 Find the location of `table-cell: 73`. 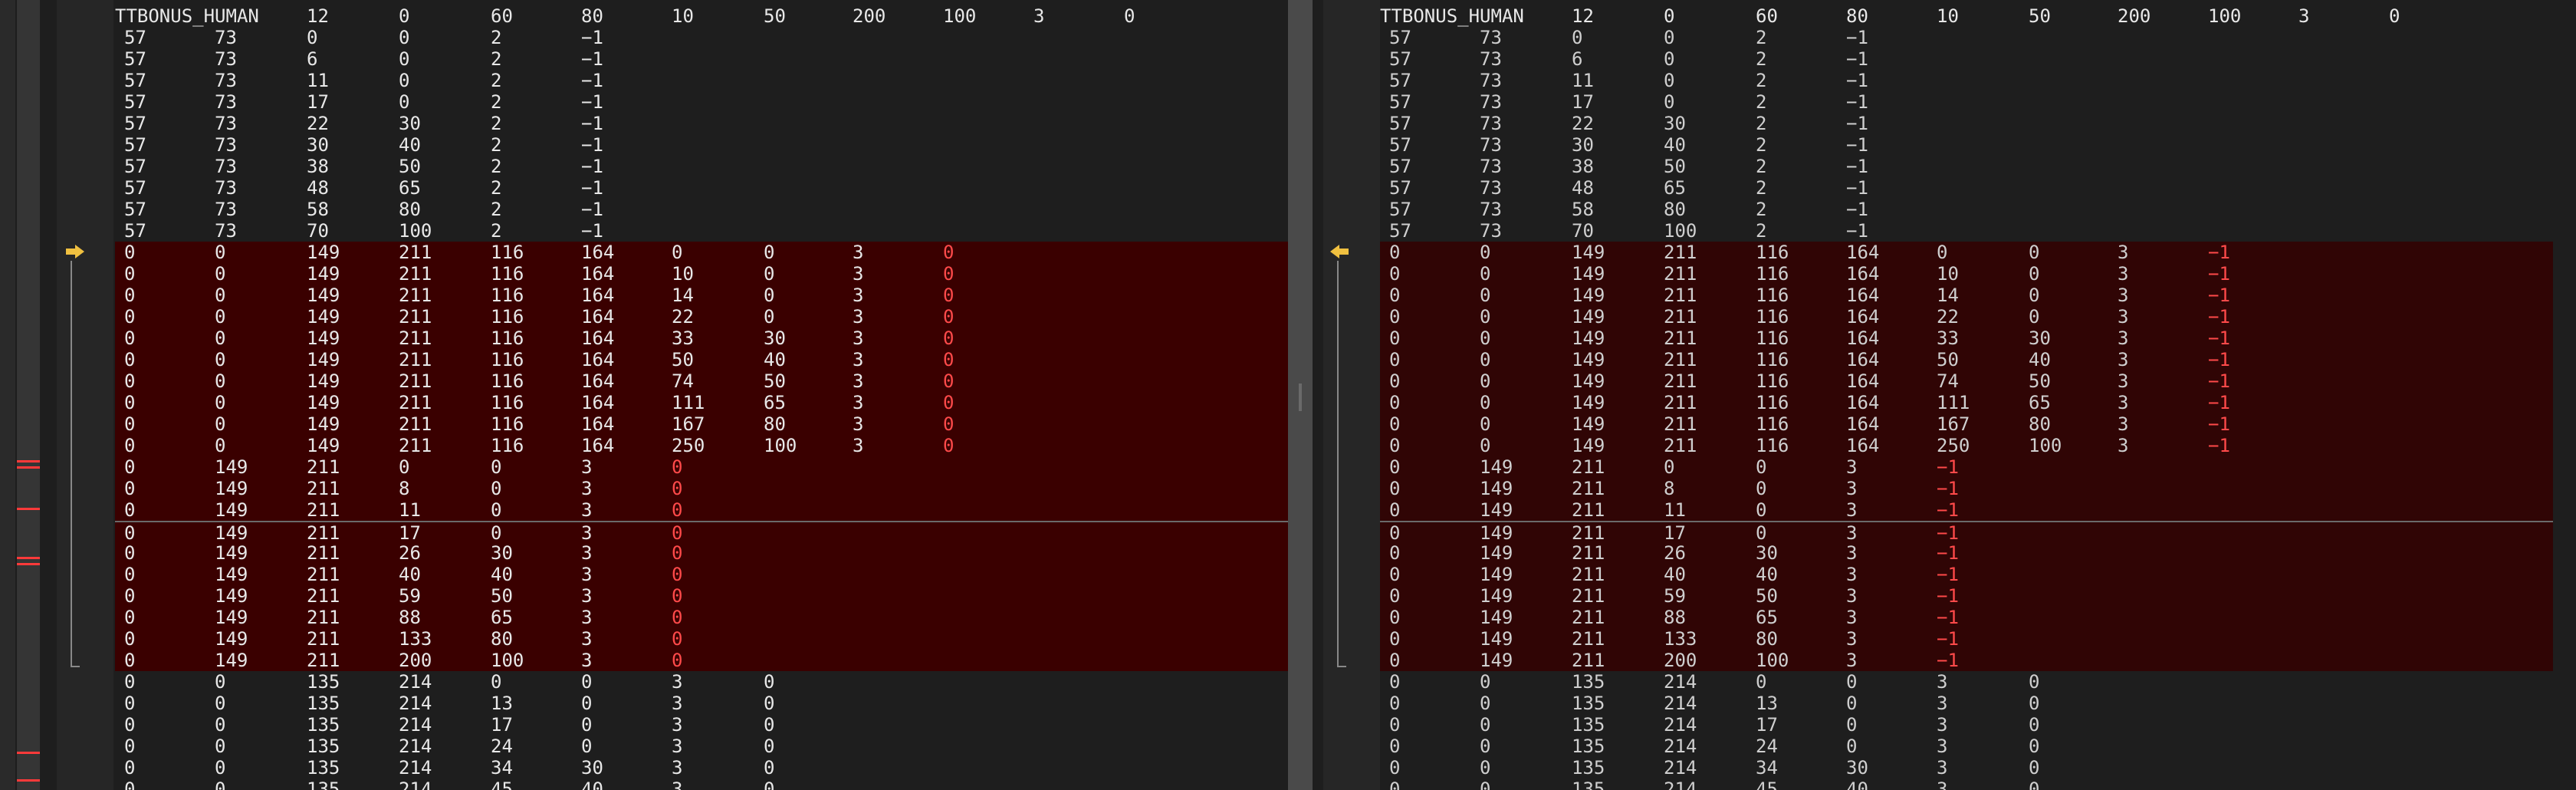

table-cell: 73 is located at coordinates (1491, 188).